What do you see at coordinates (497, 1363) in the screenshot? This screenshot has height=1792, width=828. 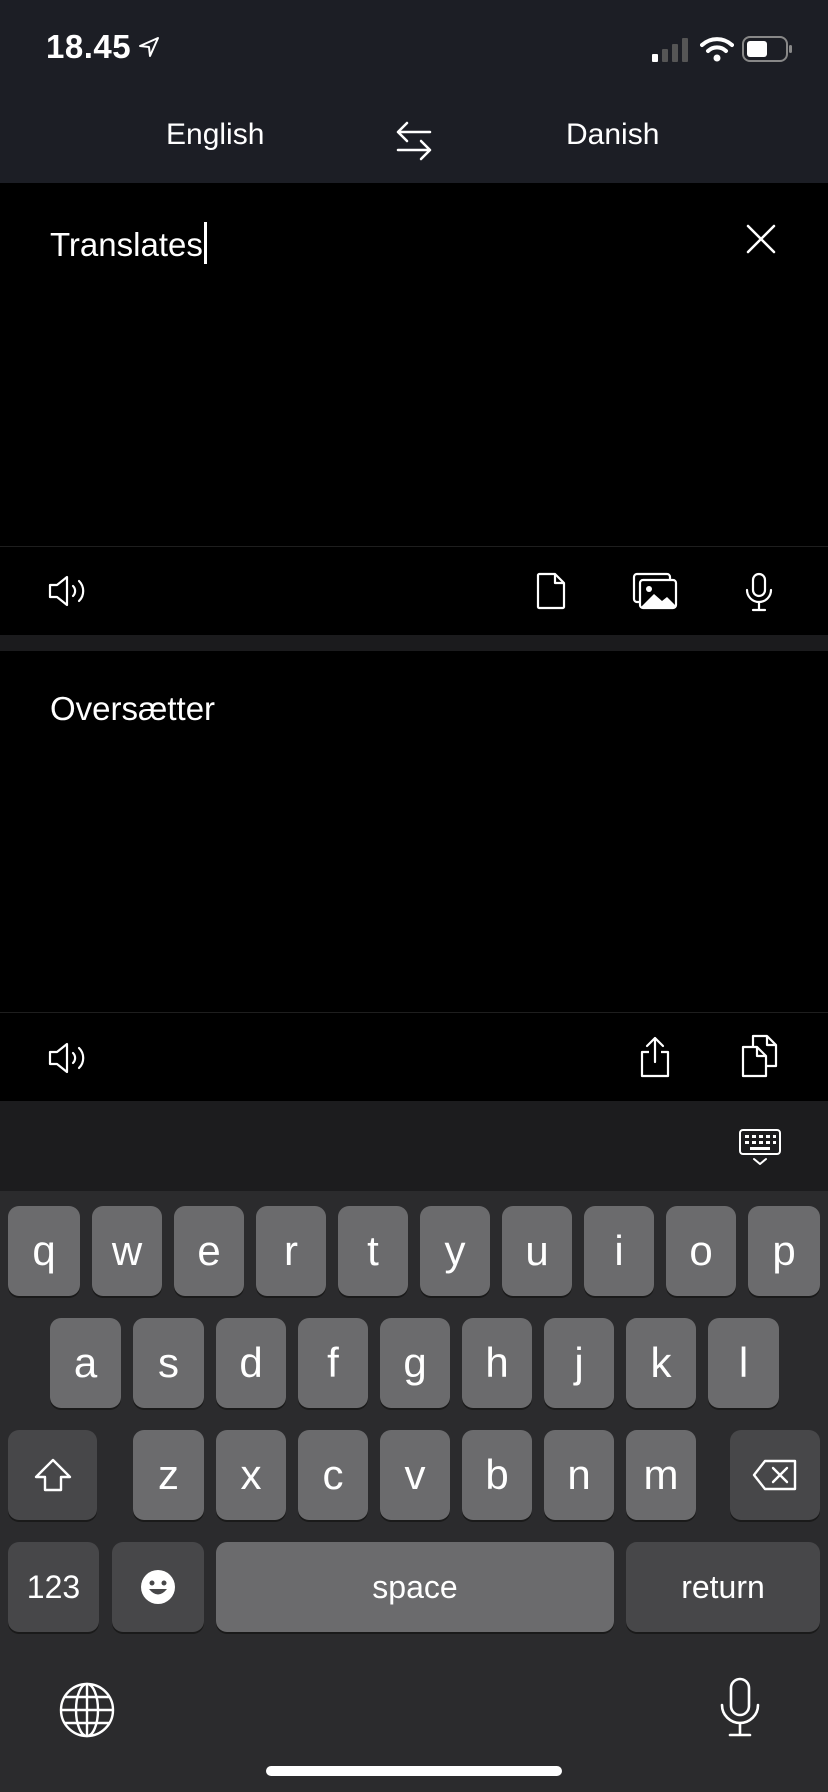 I see `key-h: h` at bounding box center [497, 1363].